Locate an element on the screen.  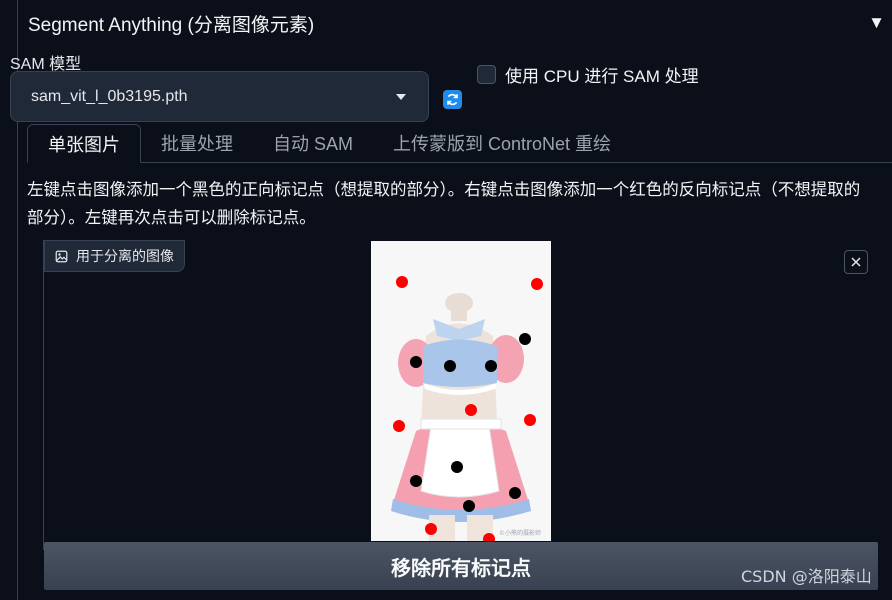
clear-image-button is located at coordinates (856, 262).